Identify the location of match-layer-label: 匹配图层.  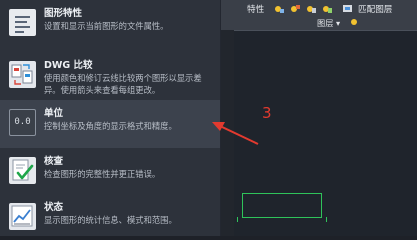
(375, 9).